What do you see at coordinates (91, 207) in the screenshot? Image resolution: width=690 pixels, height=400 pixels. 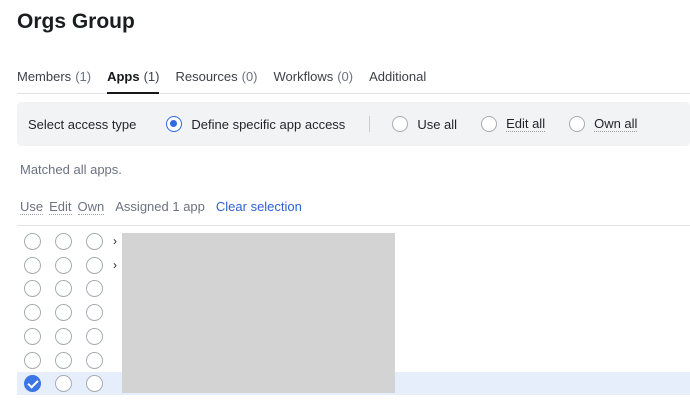 I see `own-column-header: Own` at bounding box center [91, 207].